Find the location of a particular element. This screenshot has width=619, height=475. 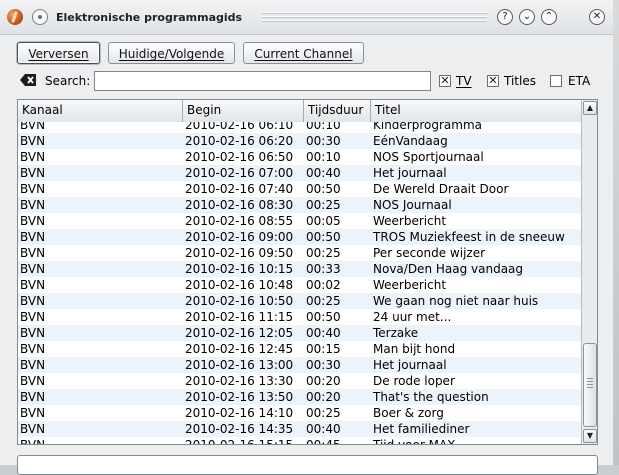

title-bar: Elektronische programmagids ? ⌄ ⌃ ✕ is located at coordinates (306, 17).